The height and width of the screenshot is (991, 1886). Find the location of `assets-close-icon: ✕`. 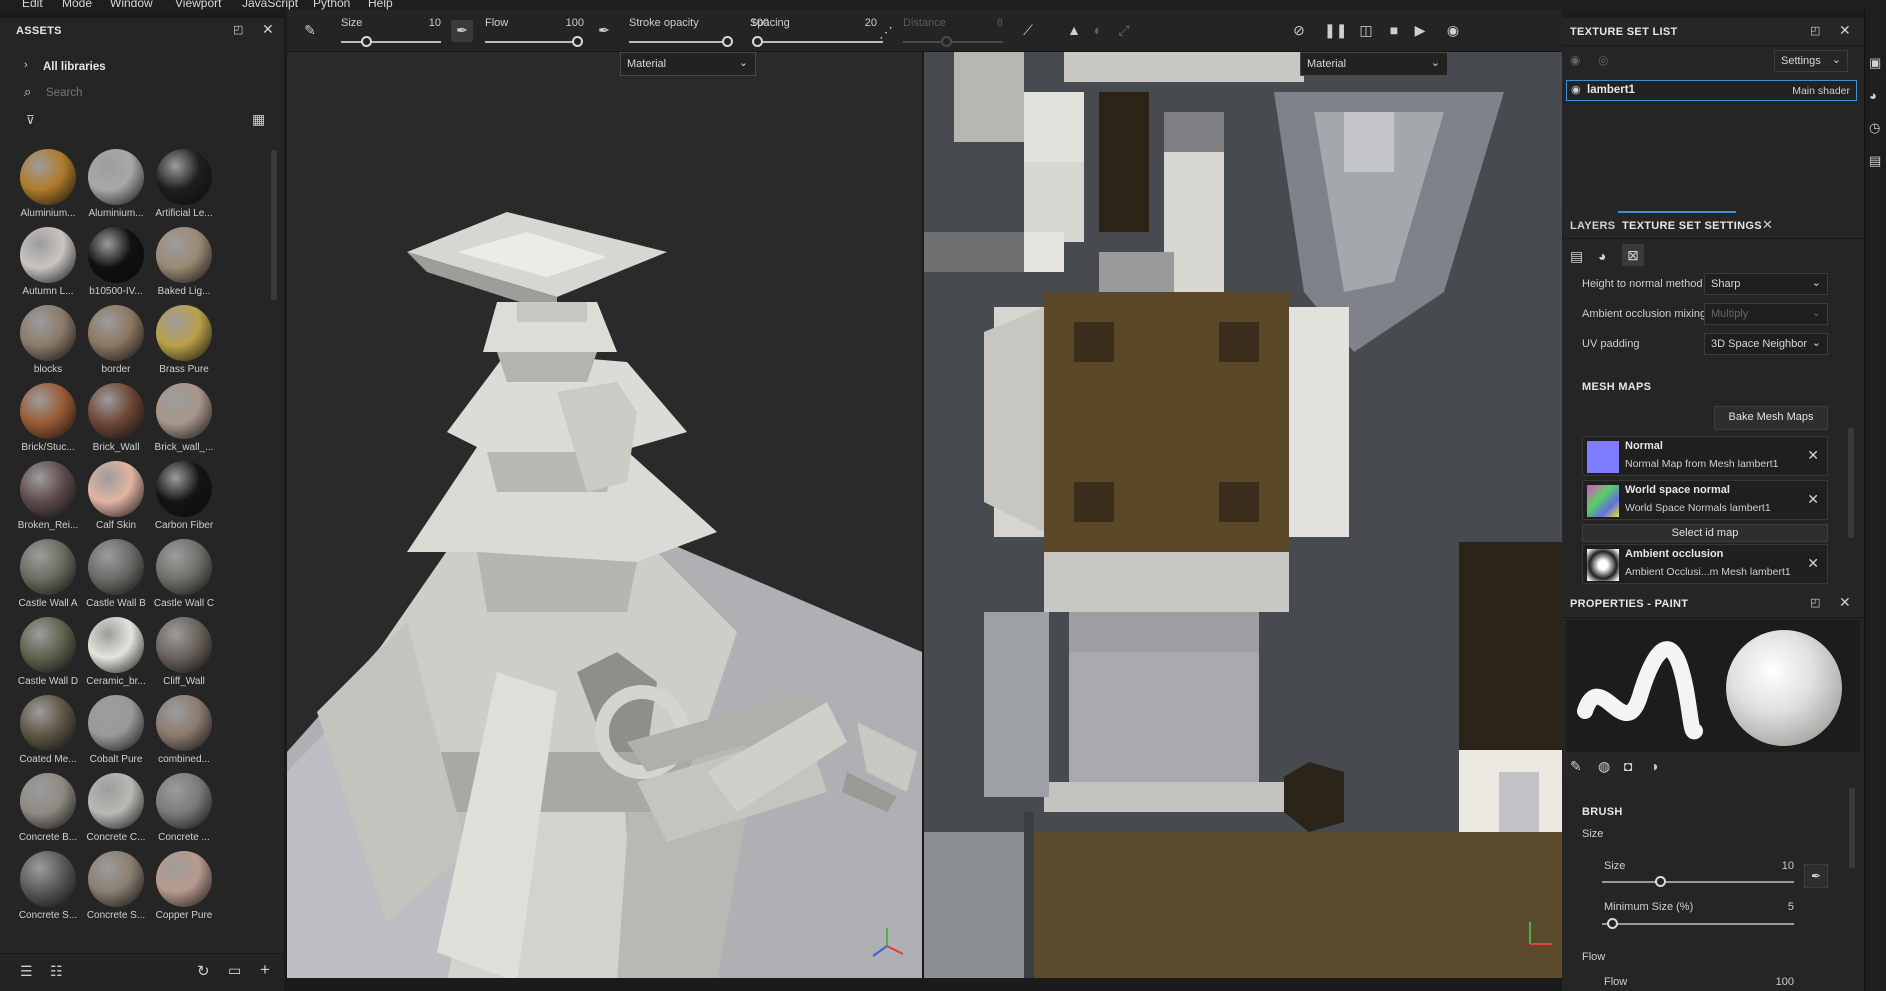

assets-close-icon: ✕ is located at coordinates (268, 29).